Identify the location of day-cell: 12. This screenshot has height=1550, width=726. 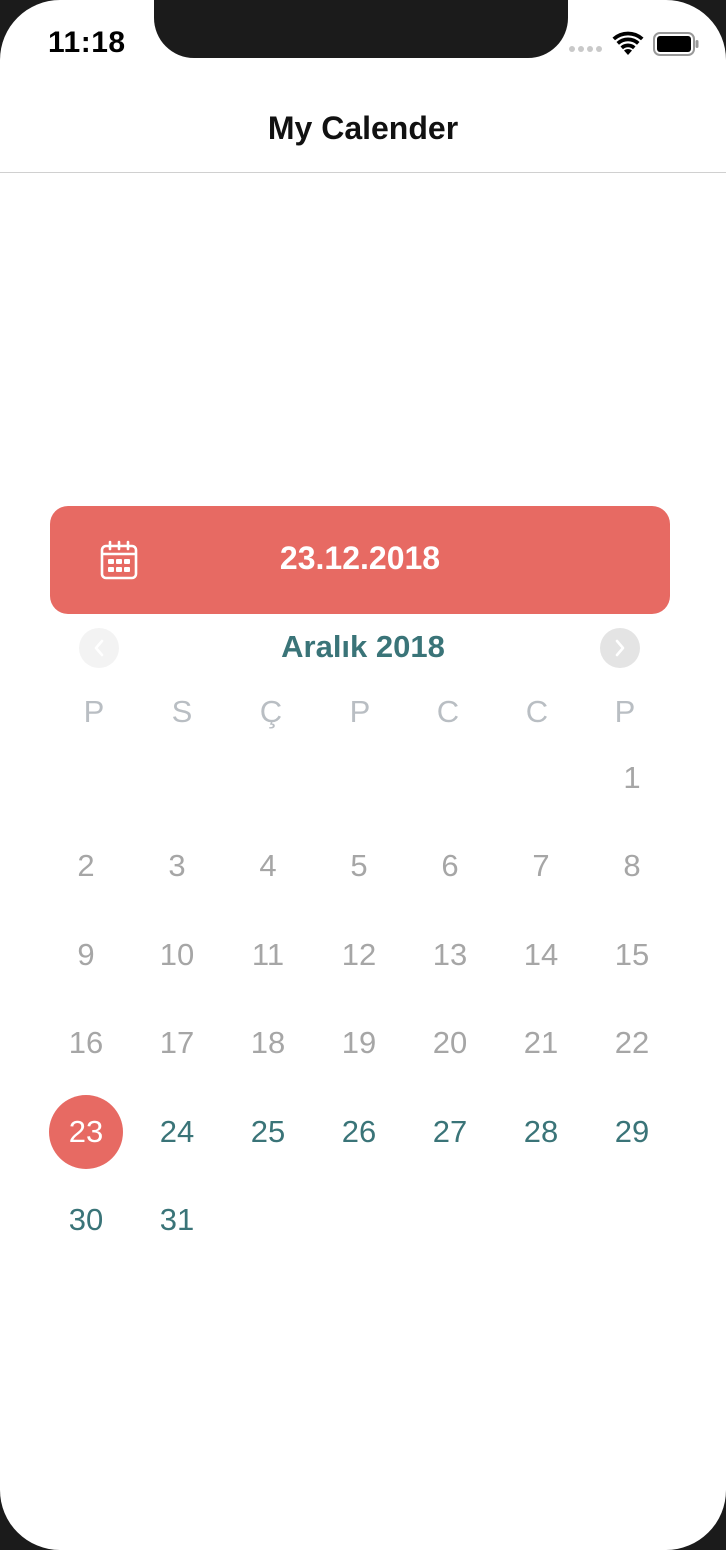
(359, 954).